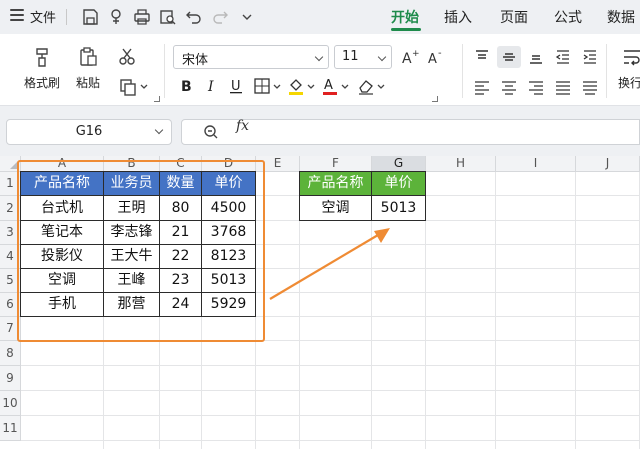 The width and height of the screenshot is (640, 449). What do you see at coordinates (563, 57) in the screenshot?
I see `decrease-indent-icon` at bounding box center [563, 57].